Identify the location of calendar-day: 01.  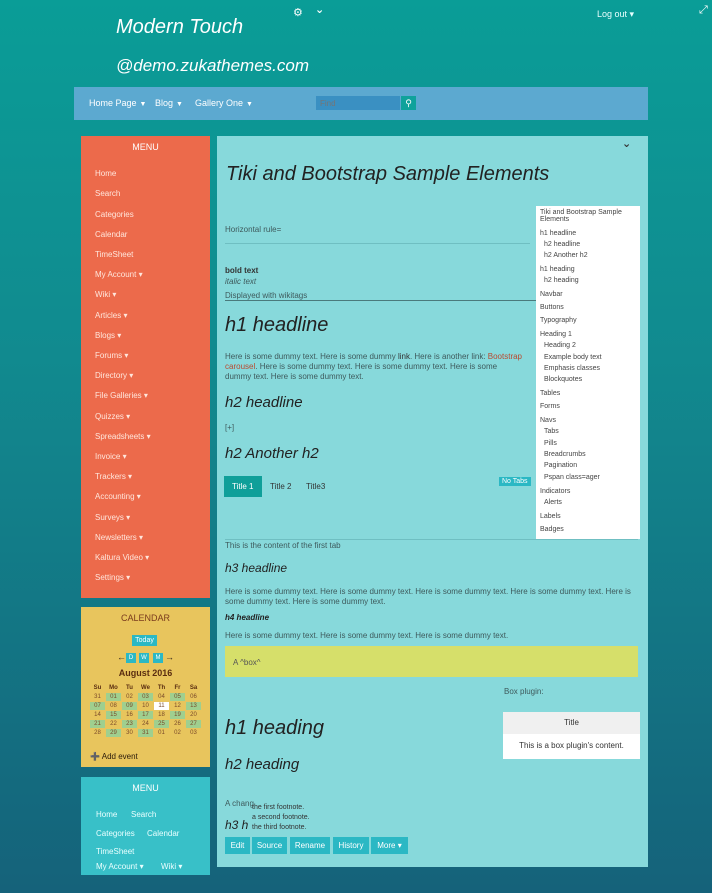
(161, 733).